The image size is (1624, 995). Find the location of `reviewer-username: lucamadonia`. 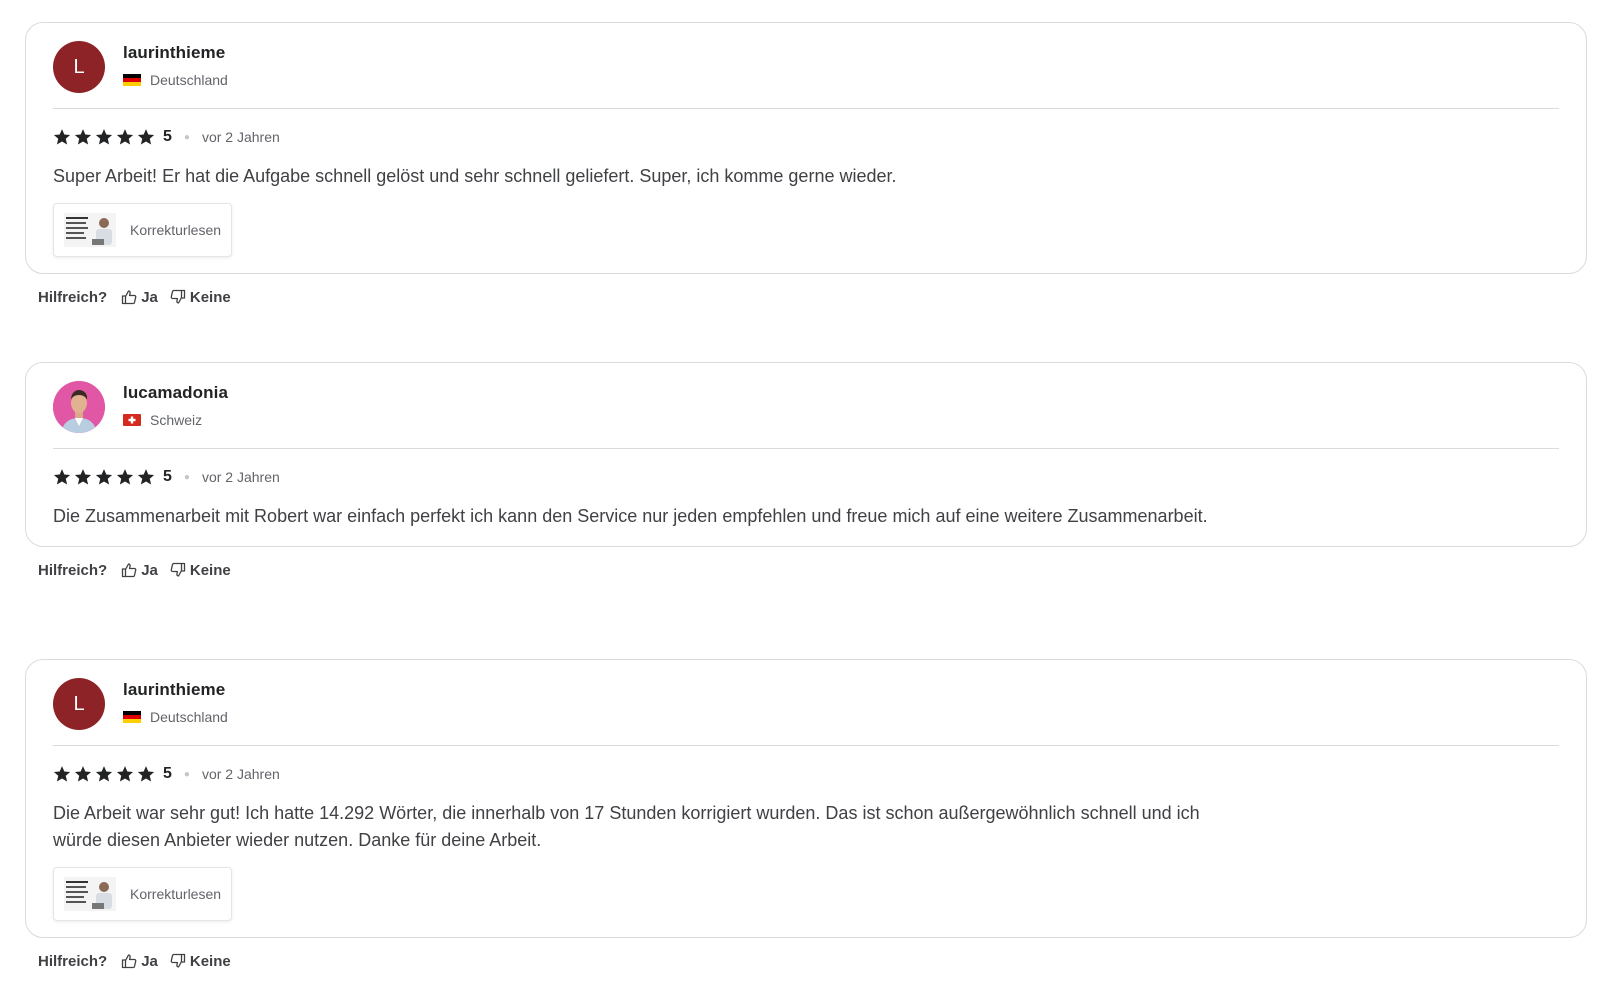

reviewer-username: lucamadonia is located at coordinates (175, 393).